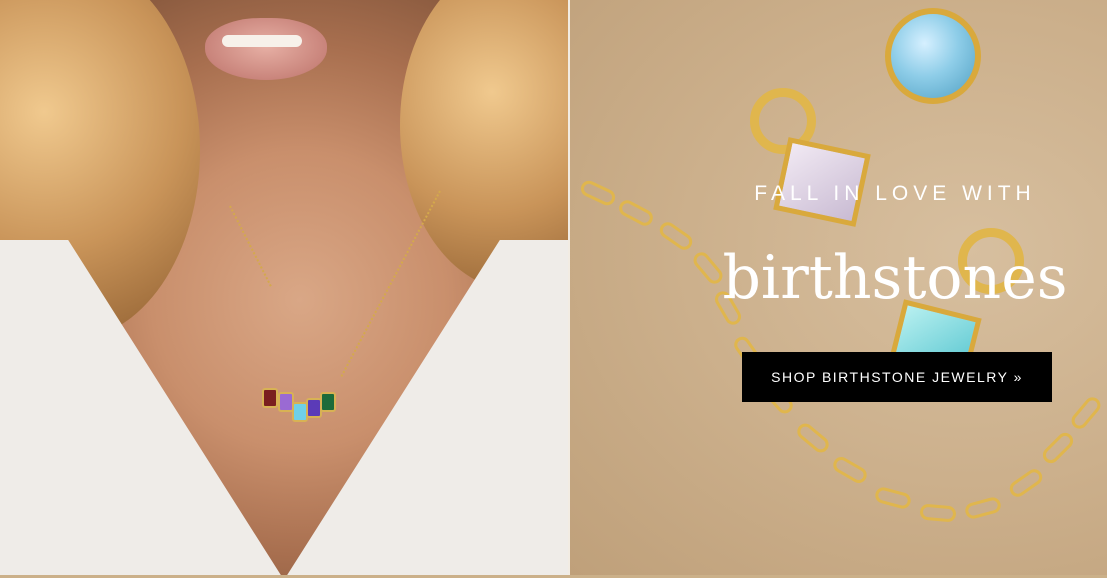 Image resolution: width=1107 pixels, height=578 pixels. Describe the element at coordinates (933, 56) in the screenshot. I see `blue-topaz-charm-icon` at that location.